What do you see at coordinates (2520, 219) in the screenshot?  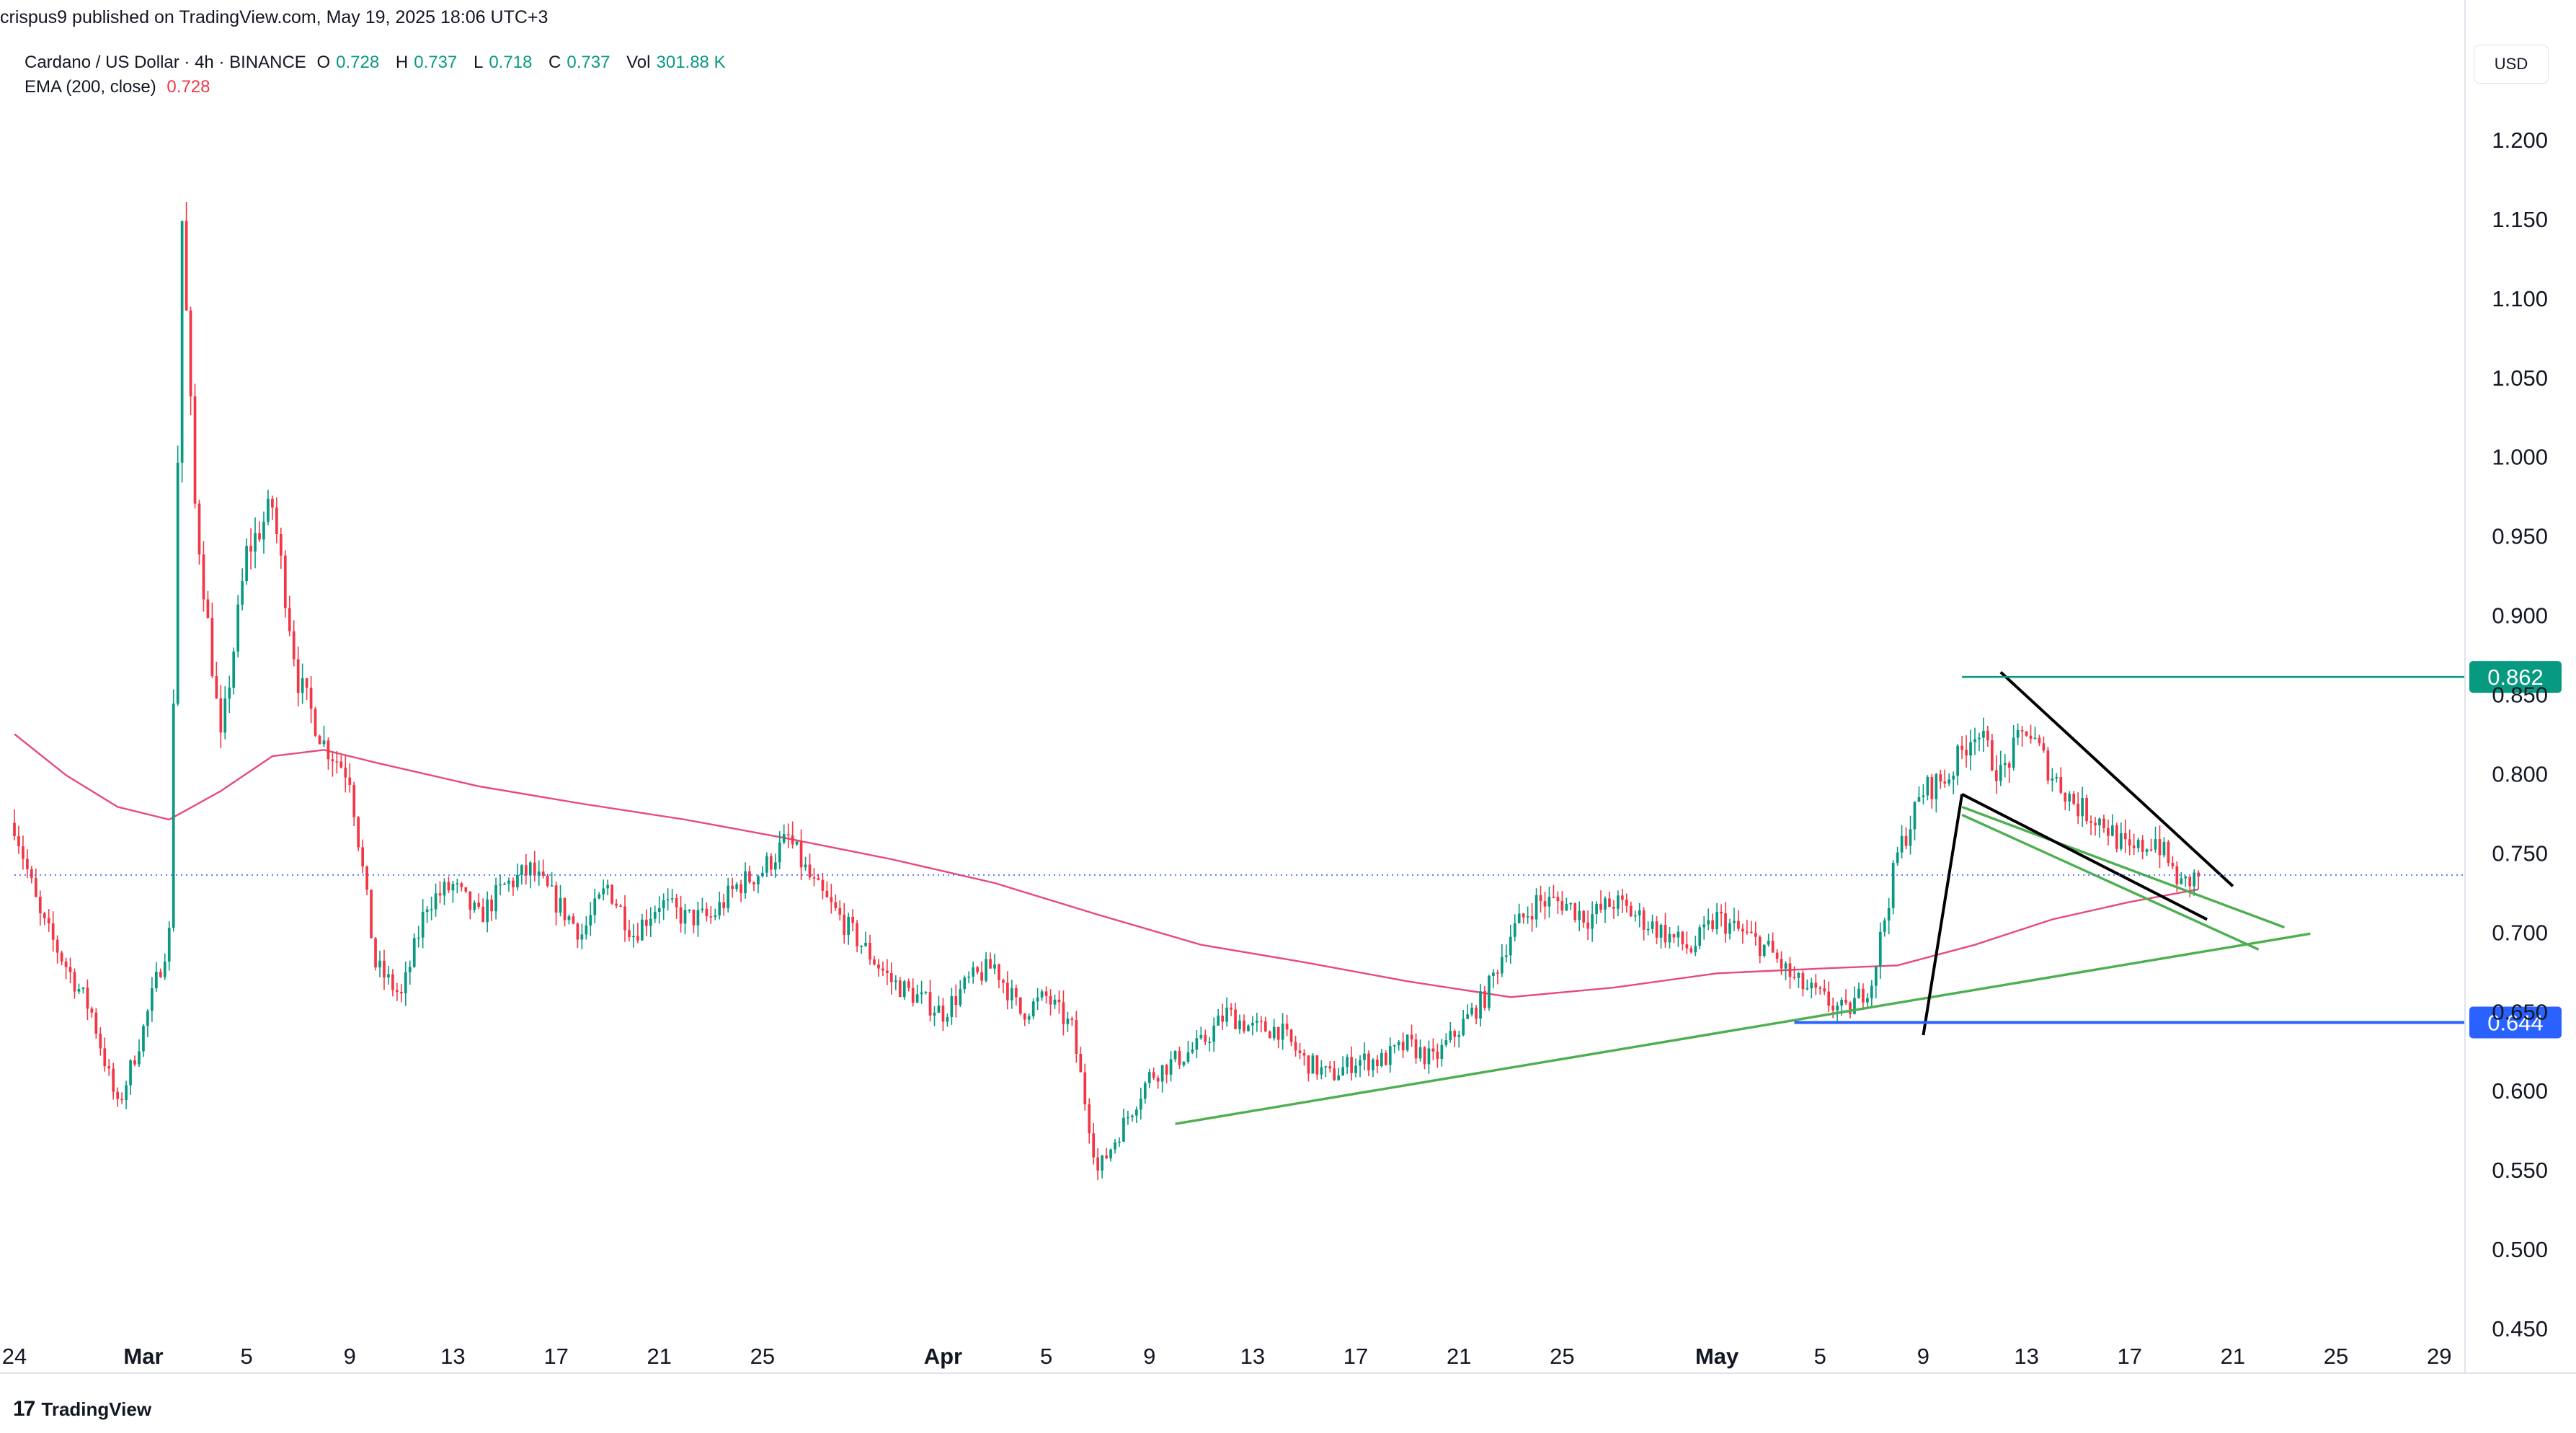 I see `y-tick-label: 1.150` at bounding box center [2520, 219].